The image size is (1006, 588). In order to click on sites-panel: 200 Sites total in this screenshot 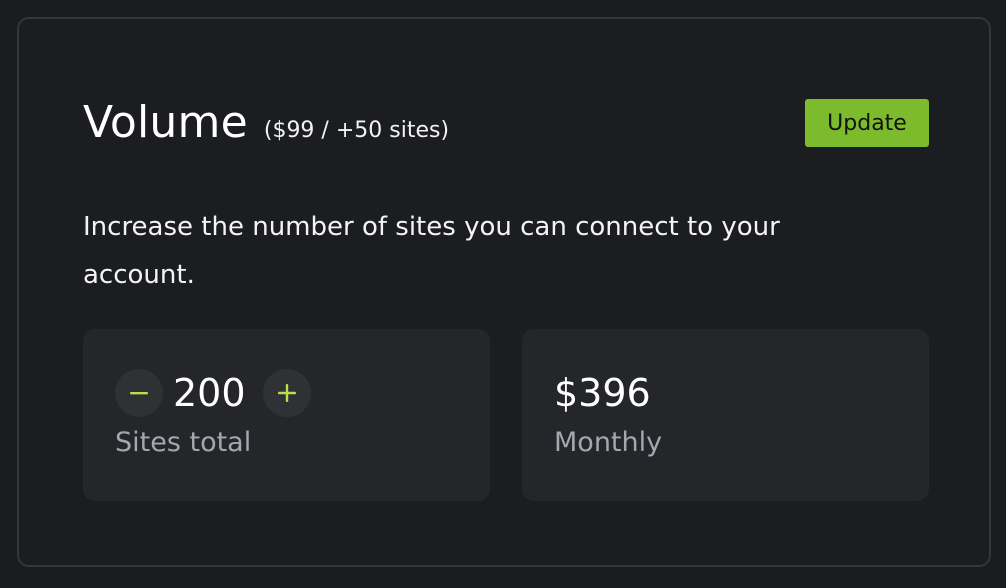, I will do `click(286, 415)`.